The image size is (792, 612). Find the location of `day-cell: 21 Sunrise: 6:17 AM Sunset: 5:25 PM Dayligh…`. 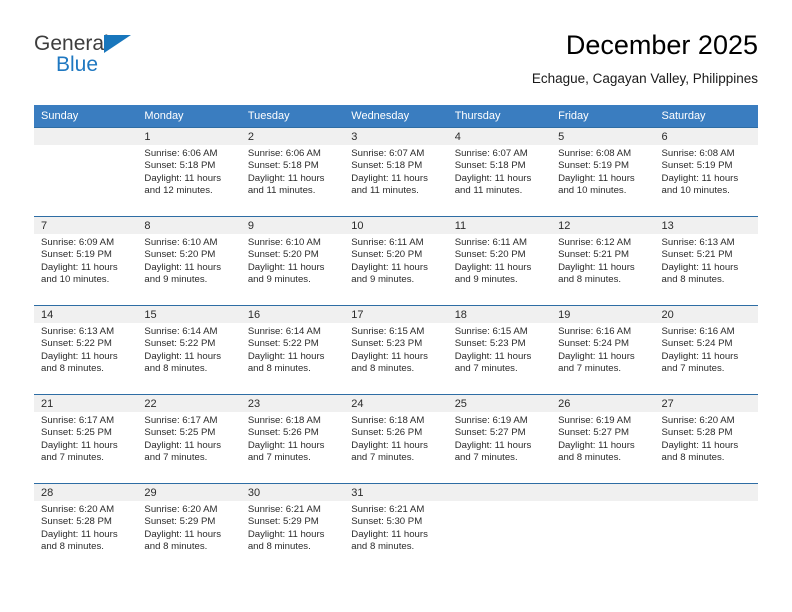

day-cell: 21 Sunrise: 6:17 AM Sunset: 5:25 PM Dayligh… is located at coordinates (86, 438).